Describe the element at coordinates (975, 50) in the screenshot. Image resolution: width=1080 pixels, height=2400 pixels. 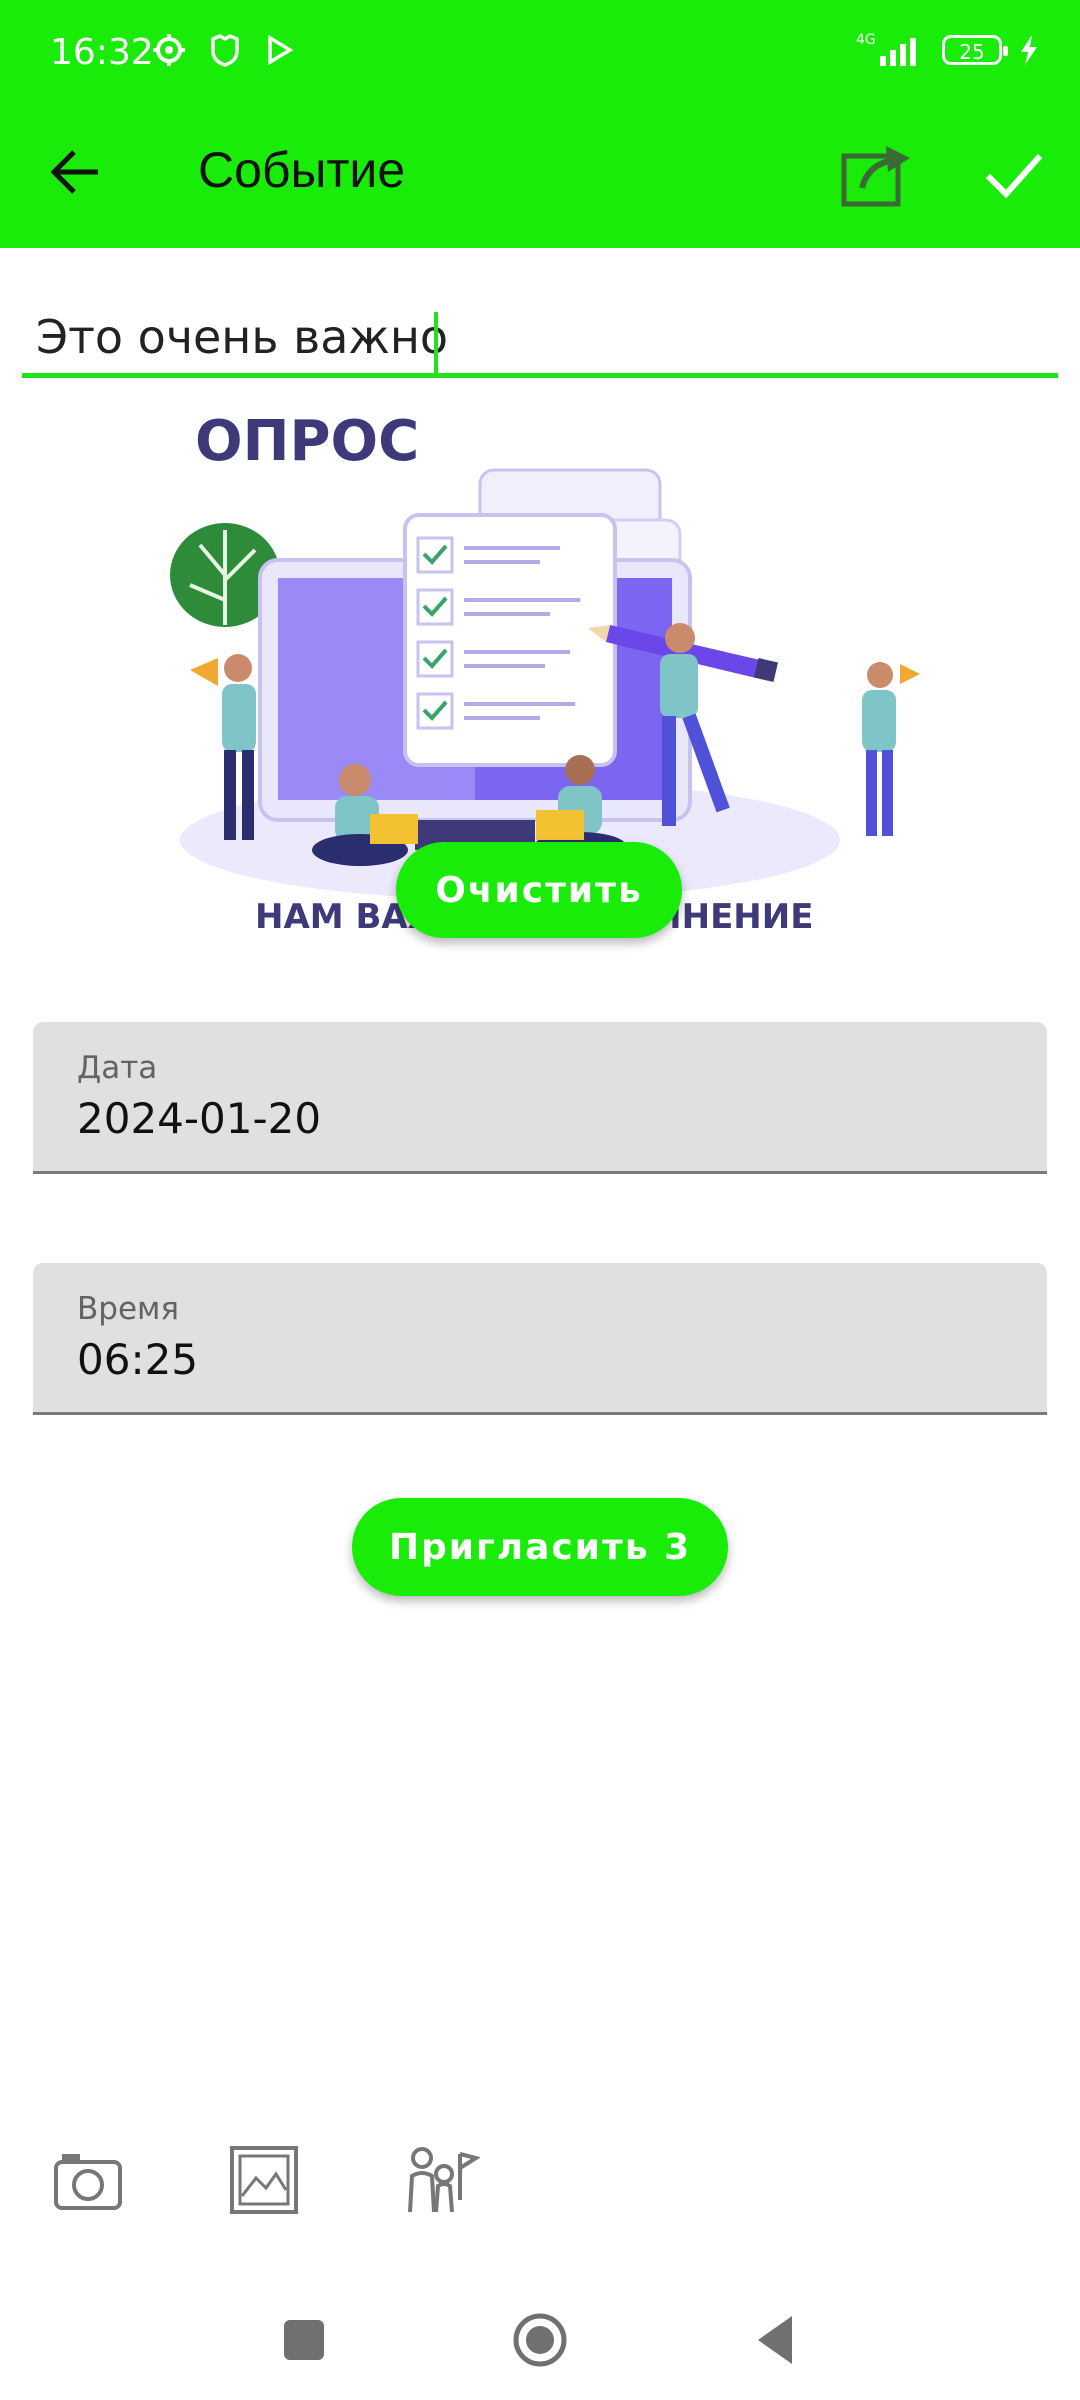
I see `battery-icon: 25` at that location.